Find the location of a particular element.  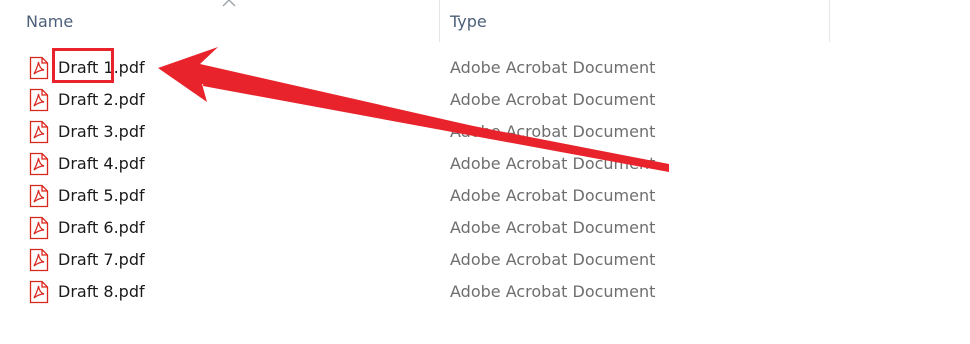

column-header-type-label: Type is located at coordinates (468, 21).